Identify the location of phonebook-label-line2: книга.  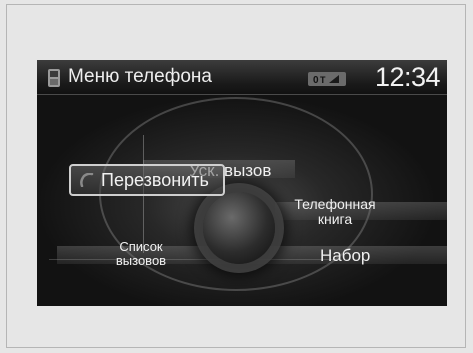
(335, 219).